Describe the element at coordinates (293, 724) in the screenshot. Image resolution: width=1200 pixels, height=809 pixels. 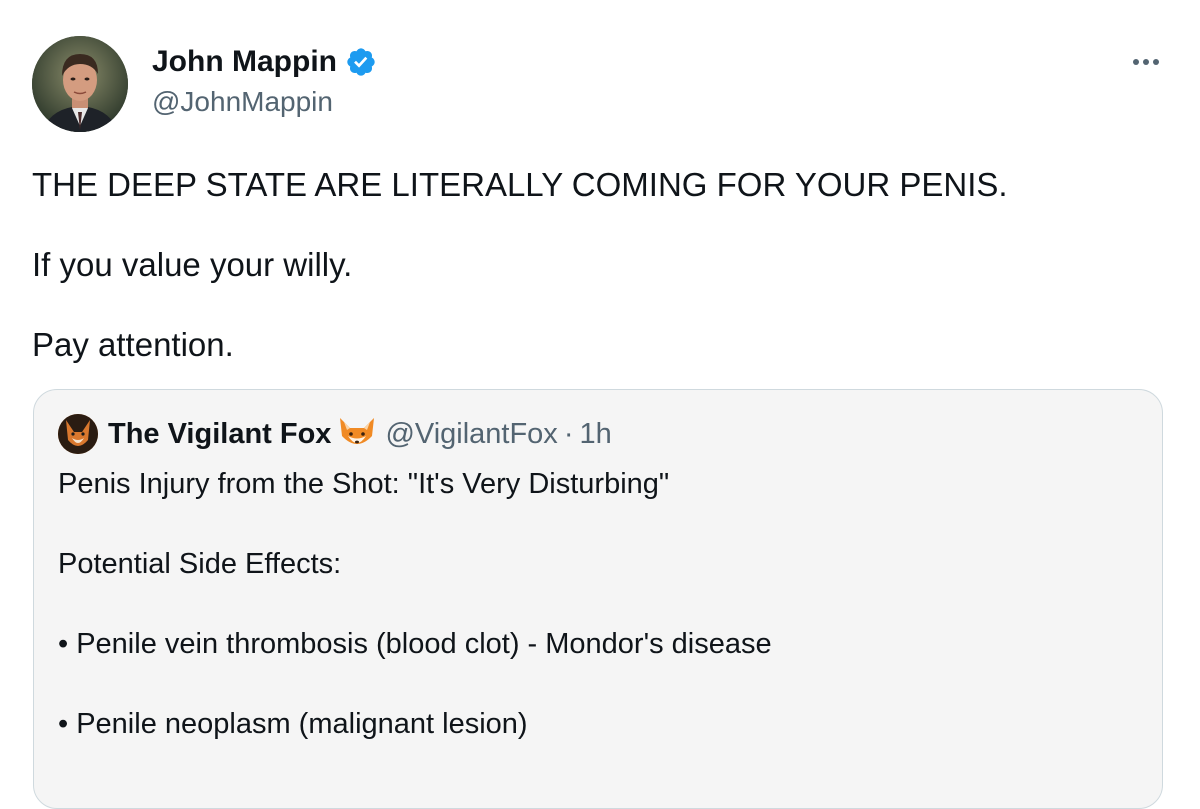
I see `quoted-text-line: • Penile neoplasm (malignant lesion)` at that location.